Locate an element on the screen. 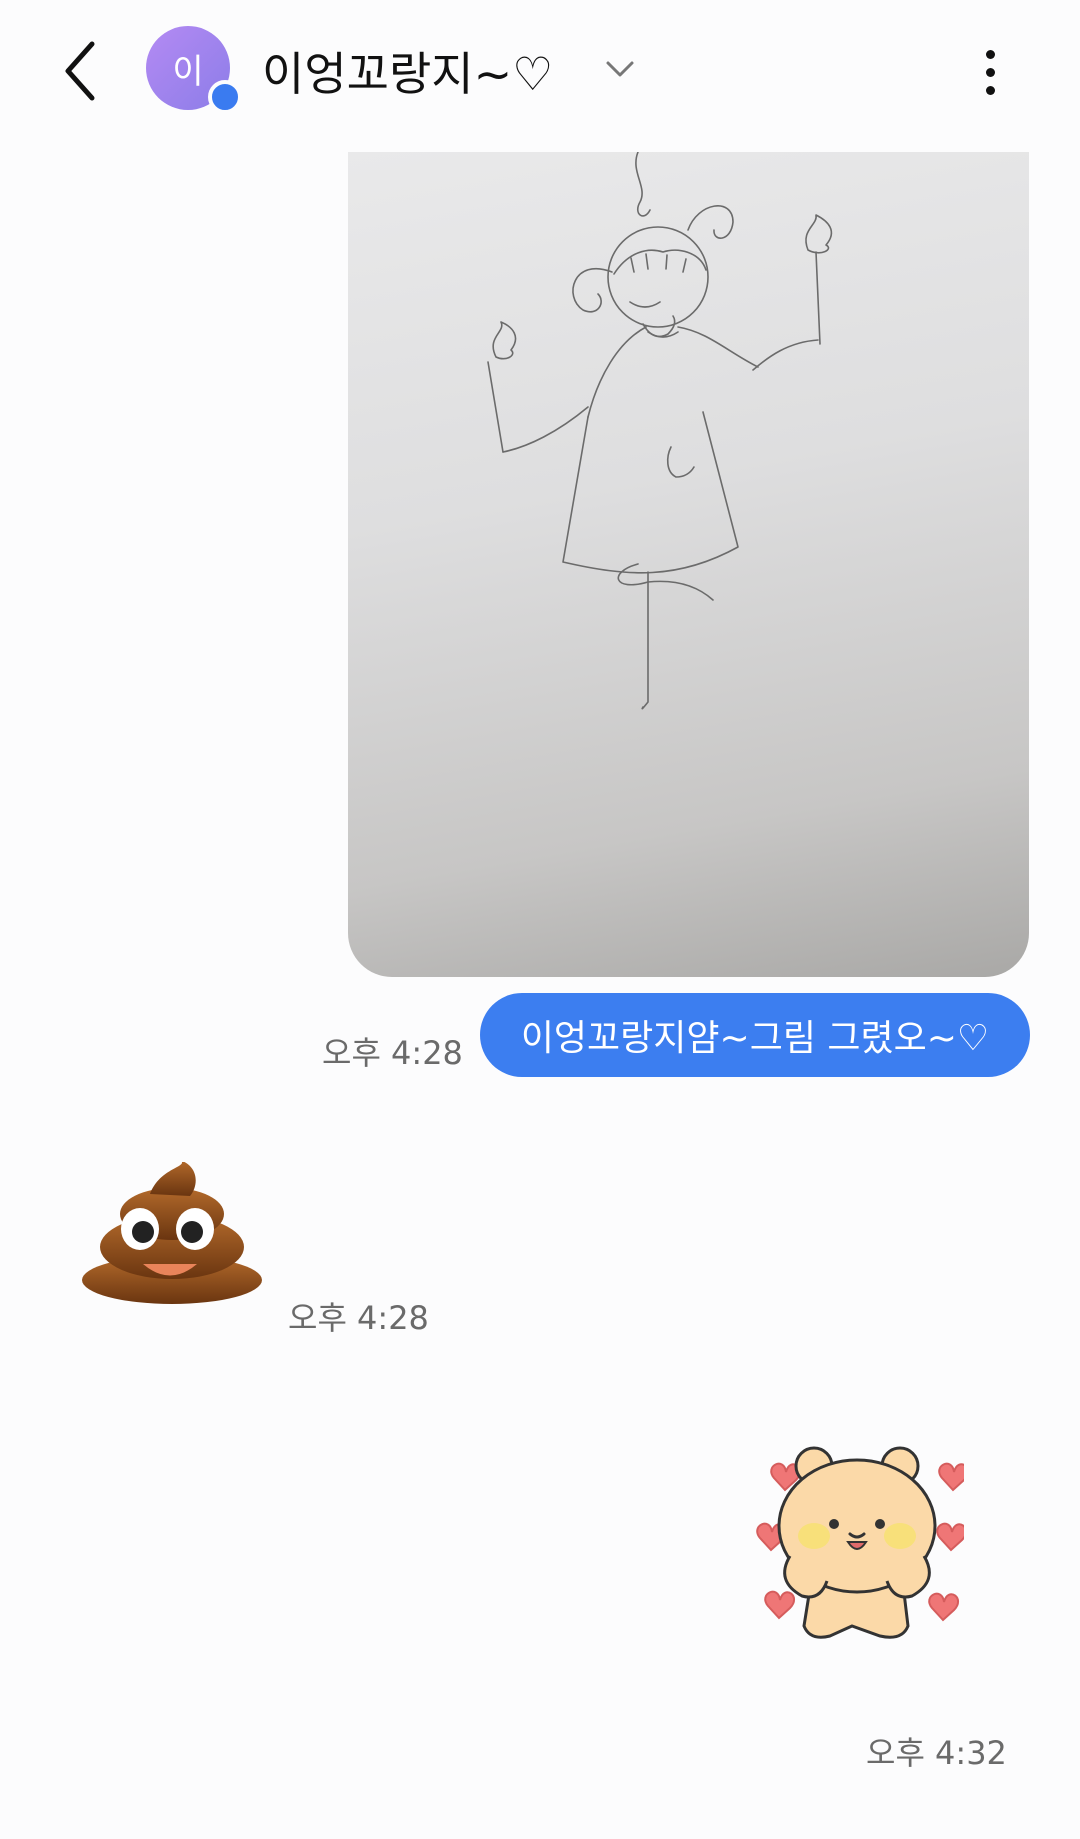  message-bubble: 이엉꼬랑지얌~그림 그렸오~♡ is located at coordinates (755, 1035).